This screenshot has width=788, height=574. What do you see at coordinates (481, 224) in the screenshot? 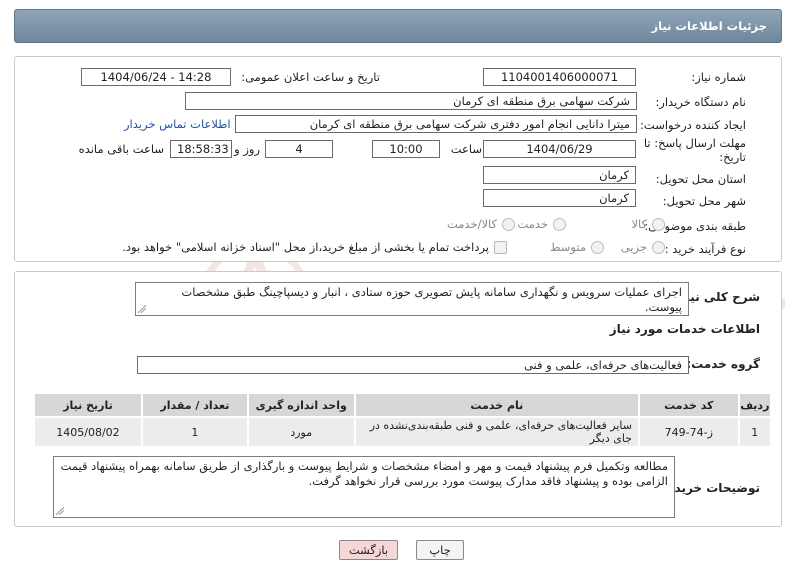
I see `category-option-goods-service: کالا/خدمت` at bounding box center [481, 224].